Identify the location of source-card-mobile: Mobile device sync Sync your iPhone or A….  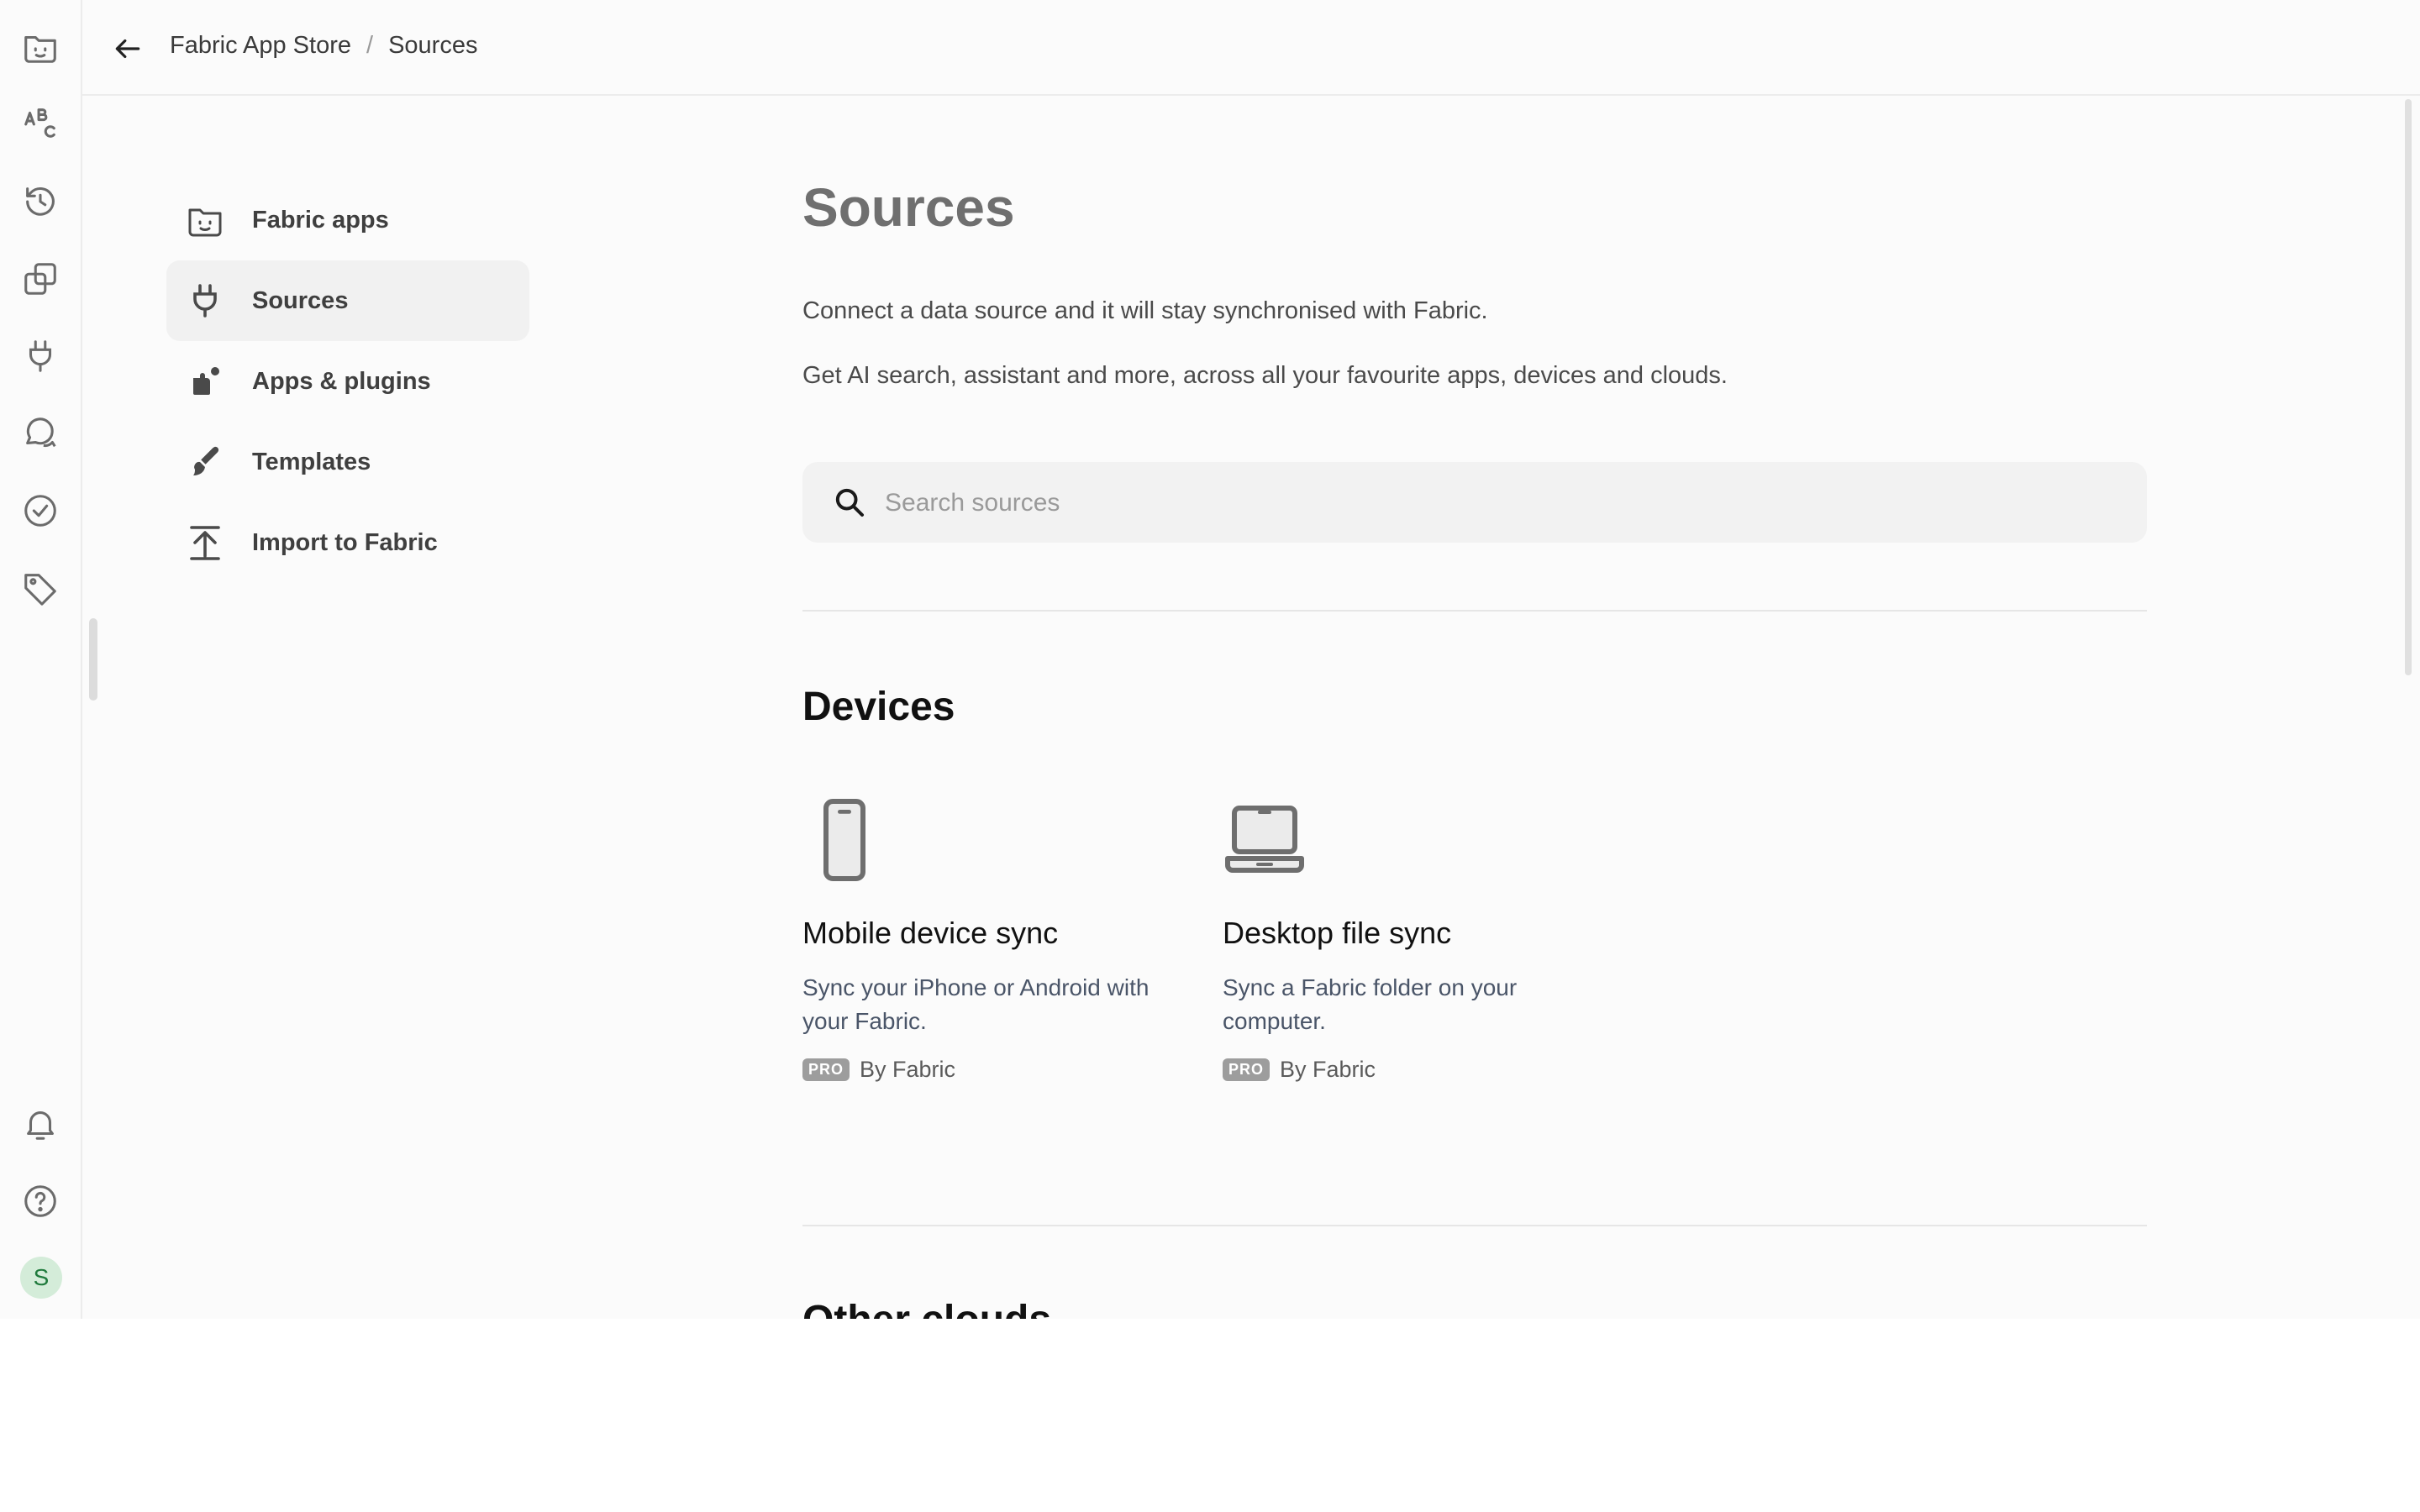
(983, 940).